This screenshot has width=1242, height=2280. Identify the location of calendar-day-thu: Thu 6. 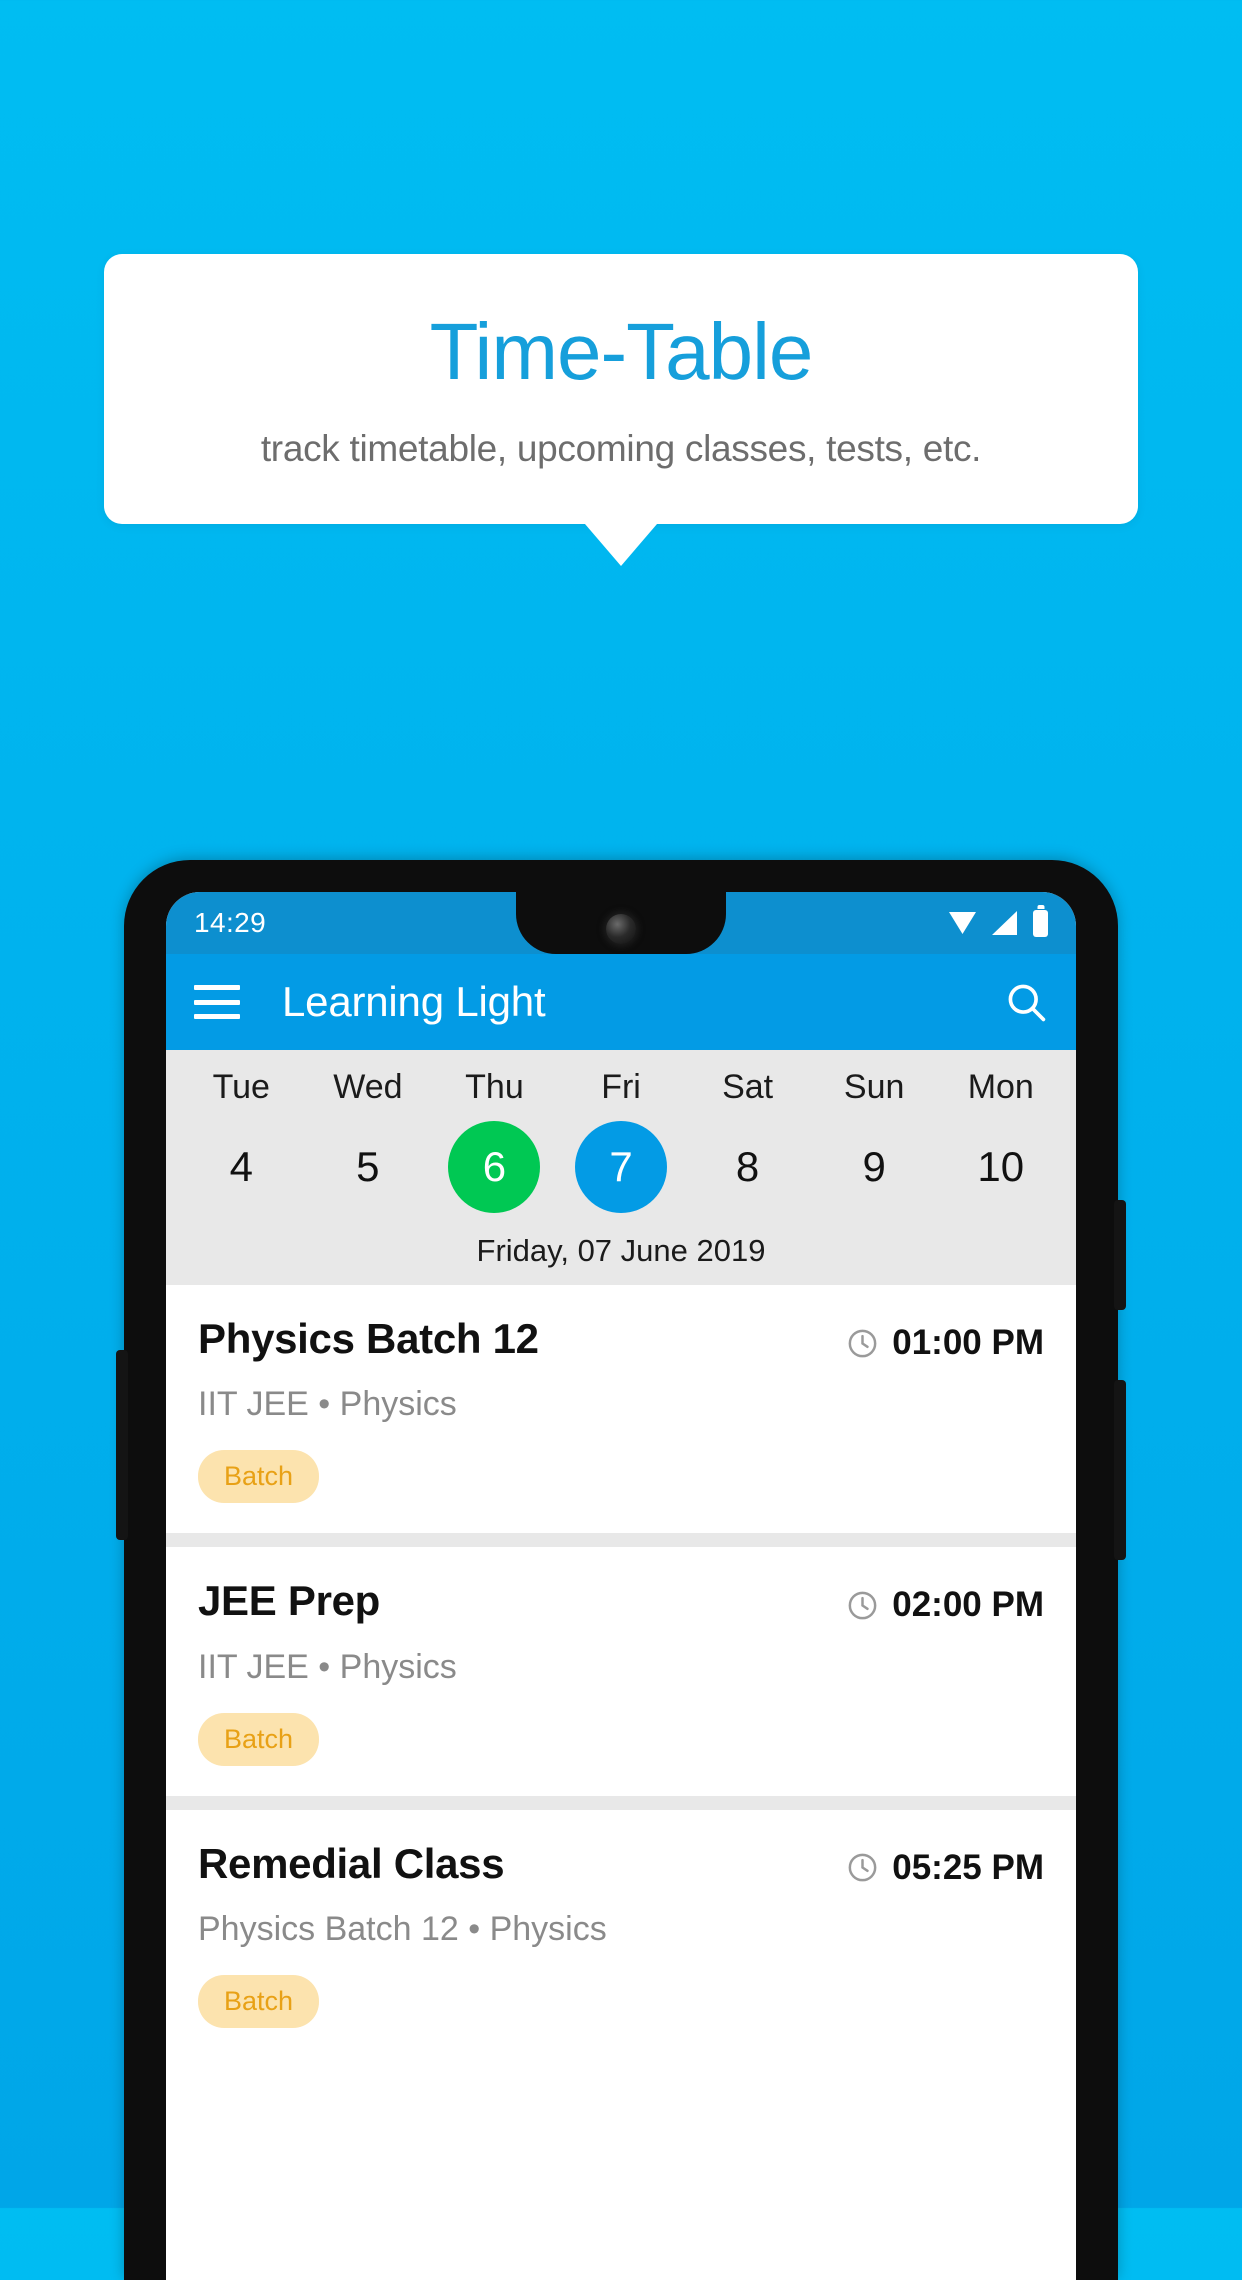
(494, 1140).